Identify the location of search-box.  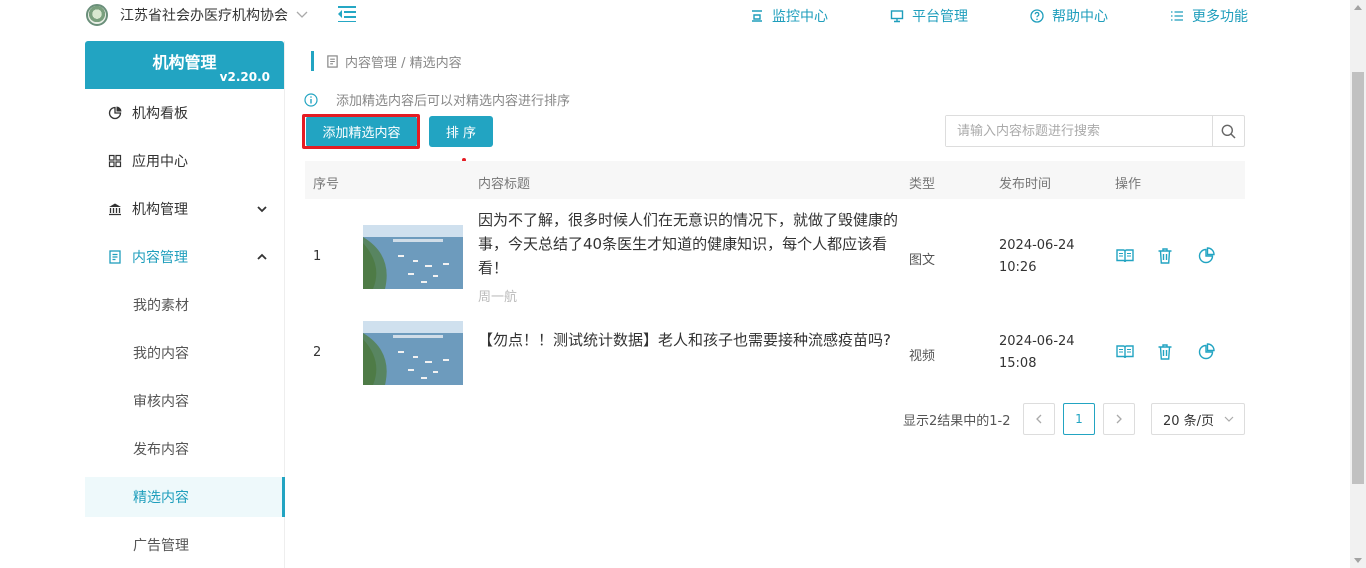
(1095, 131).